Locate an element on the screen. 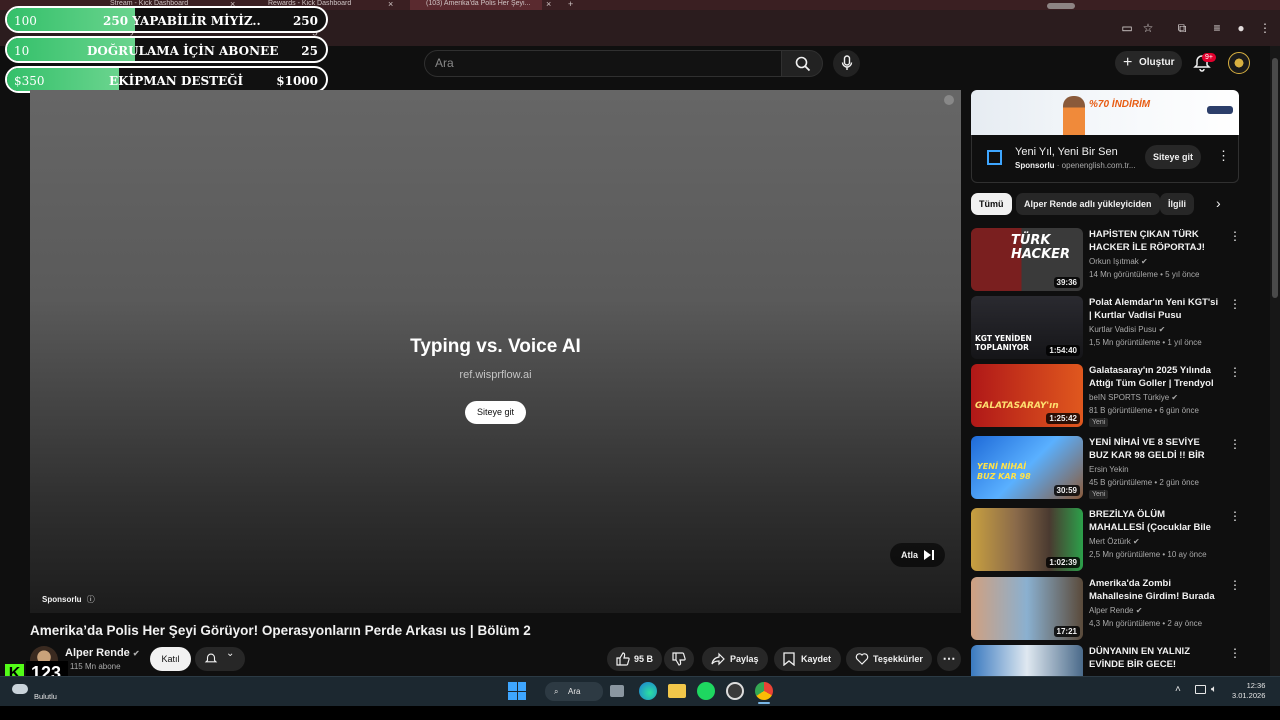 The width and height of the screenshot is (1280, 720). goal-bar-2: 10 DOĞRULAMA İÇİN ABONEE 25 is located at coordinates (166, 49).